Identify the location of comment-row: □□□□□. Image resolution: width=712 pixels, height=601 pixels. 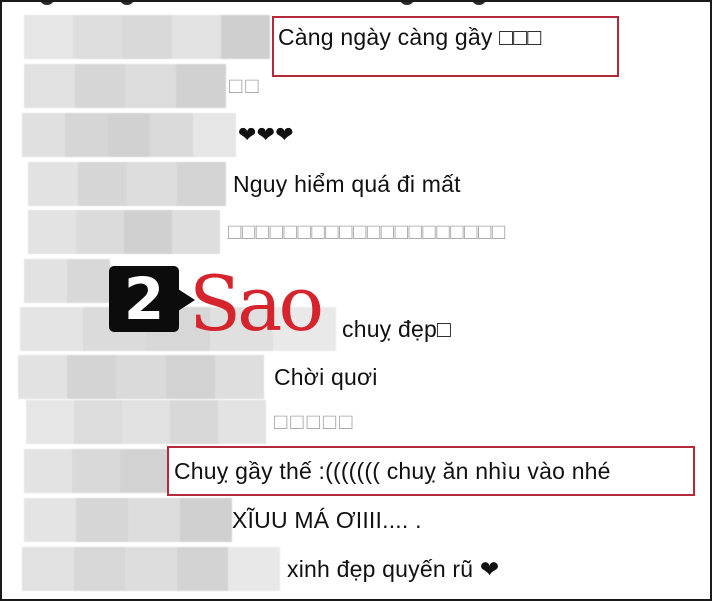
(356, 422).